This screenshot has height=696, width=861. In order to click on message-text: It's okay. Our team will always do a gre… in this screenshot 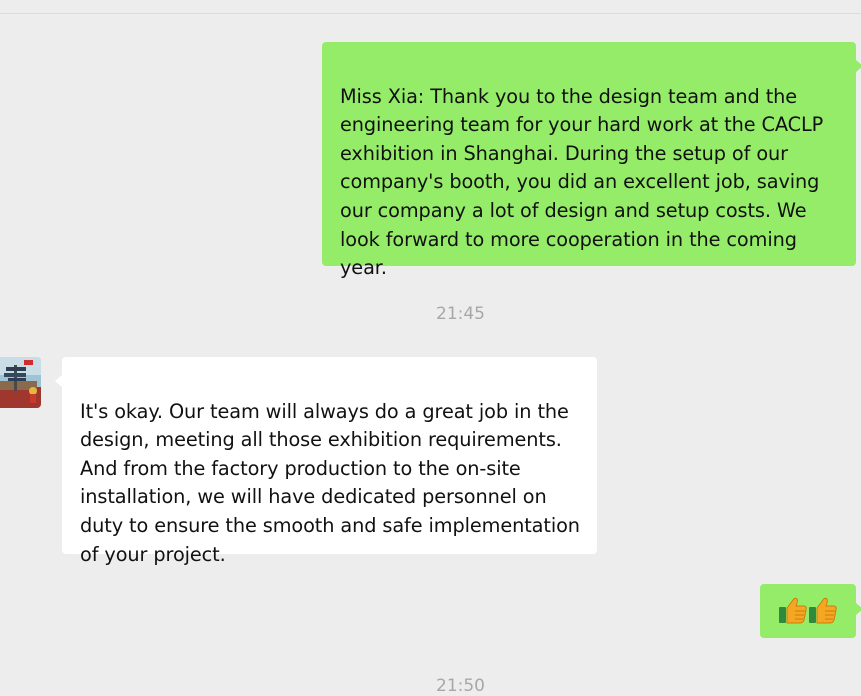, I will do `click(330, 482)`.